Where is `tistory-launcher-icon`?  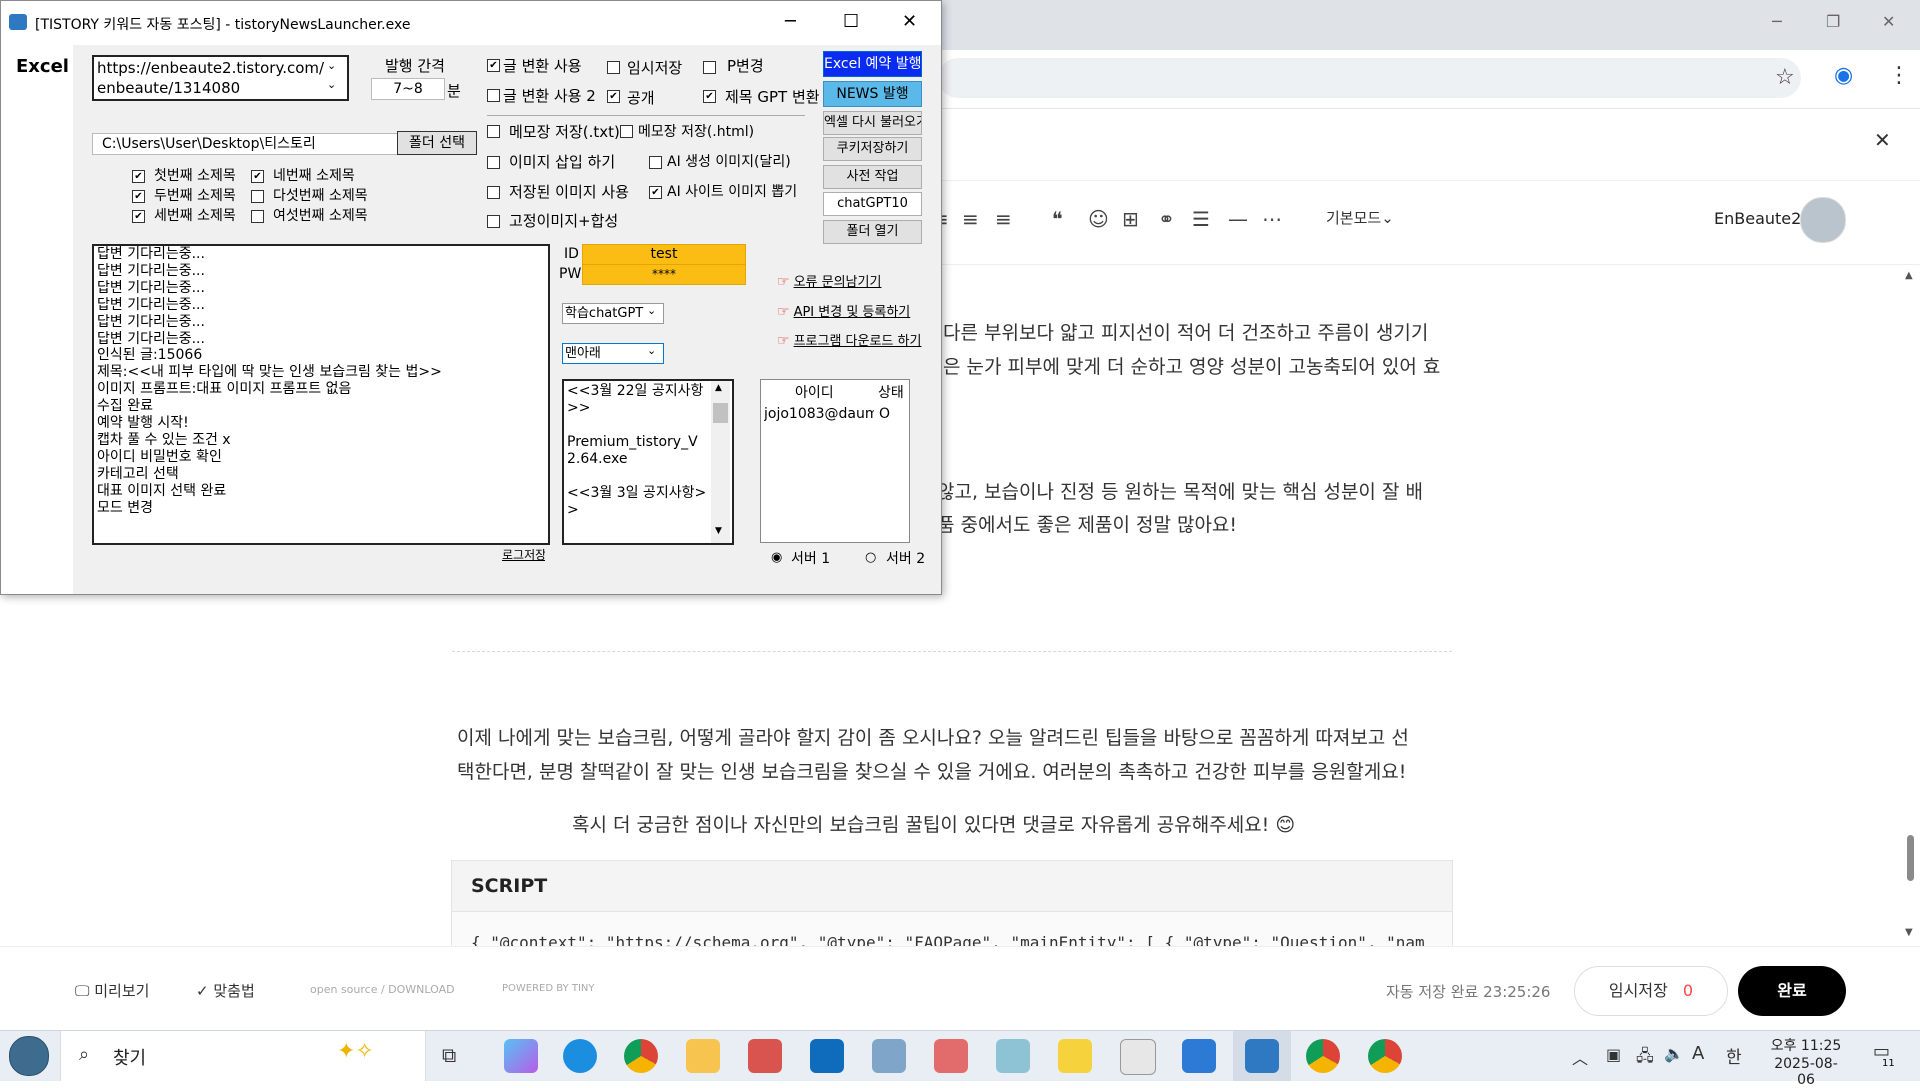
tistory-launcher-icon is located at coordinates (1262, 1056).